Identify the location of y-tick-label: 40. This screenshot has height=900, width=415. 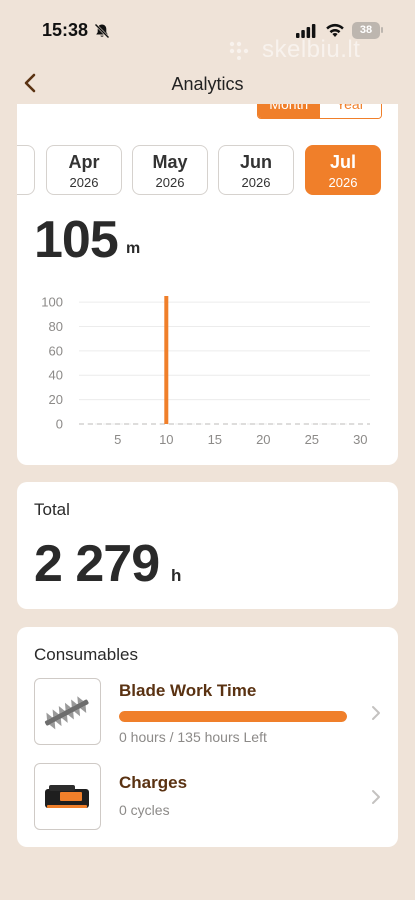
(56, 375).